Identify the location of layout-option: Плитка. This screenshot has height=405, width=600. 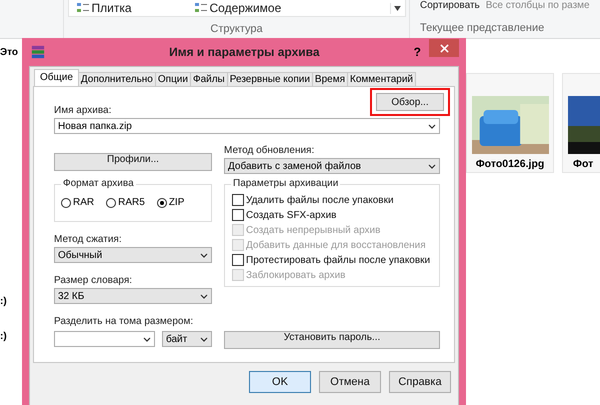
(131, 8).